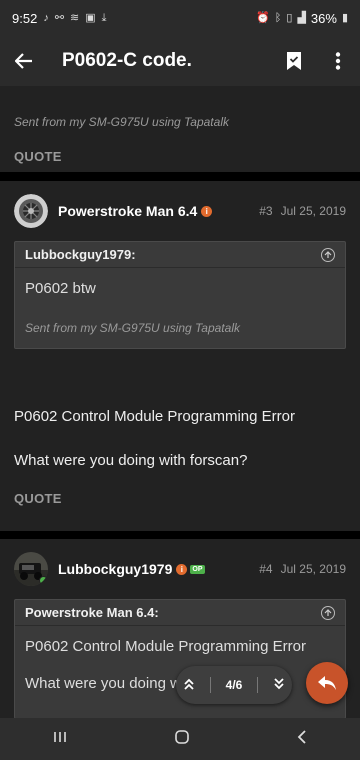 The height and width of the screenshot is (760, 360). I want to click on double-chevron-up-icon, so click(189, 684).